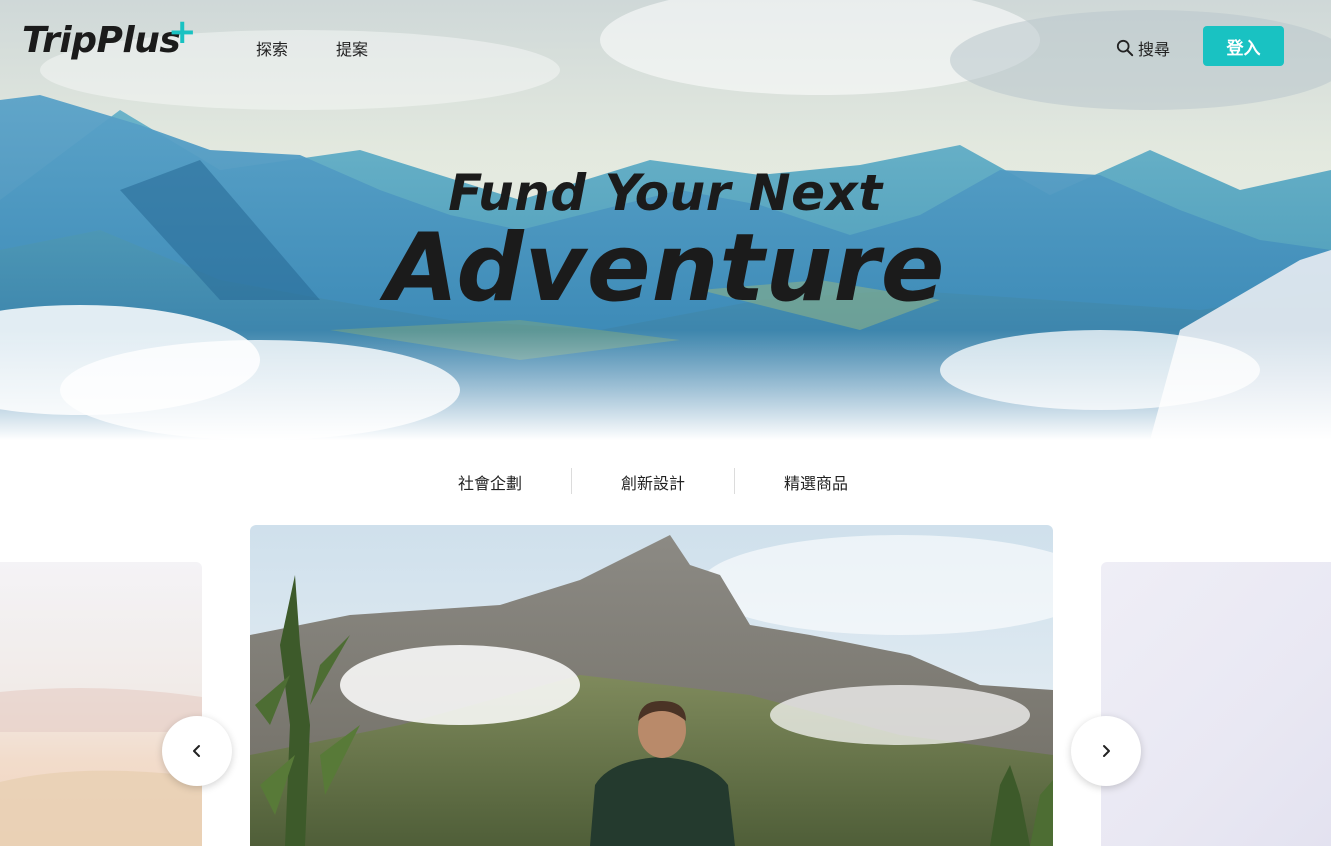 The width and height of the screenshot is (1331, 846). What do you see at coordinates (272, 48) in the screenshot?
I see `nav-link-explore: 探索` at bounding box center [272, 48].